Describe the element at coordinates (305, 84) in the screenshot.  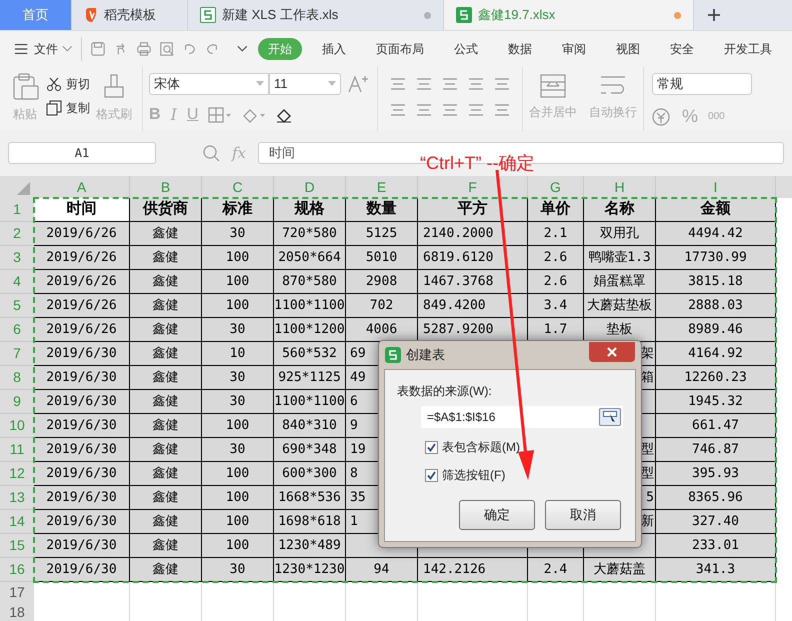
I see `font-size-field: 11` at that location.